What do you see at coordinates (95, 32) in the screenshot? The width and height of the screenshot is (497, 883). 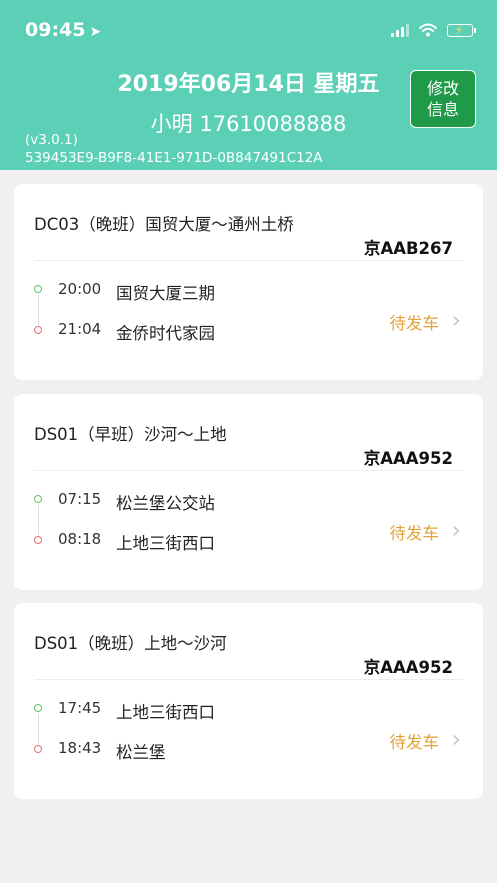 I see `location-arrow-icon: ➤` at bounding box center [95, 32].